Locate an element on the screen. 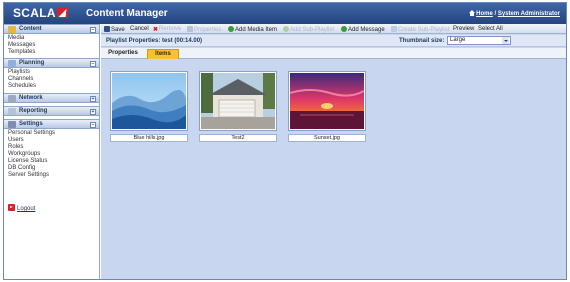 The height and width of the screenshot is (282, 570). sidebar-item-server-settings: Server Settings is located at coordinates (53, 175).